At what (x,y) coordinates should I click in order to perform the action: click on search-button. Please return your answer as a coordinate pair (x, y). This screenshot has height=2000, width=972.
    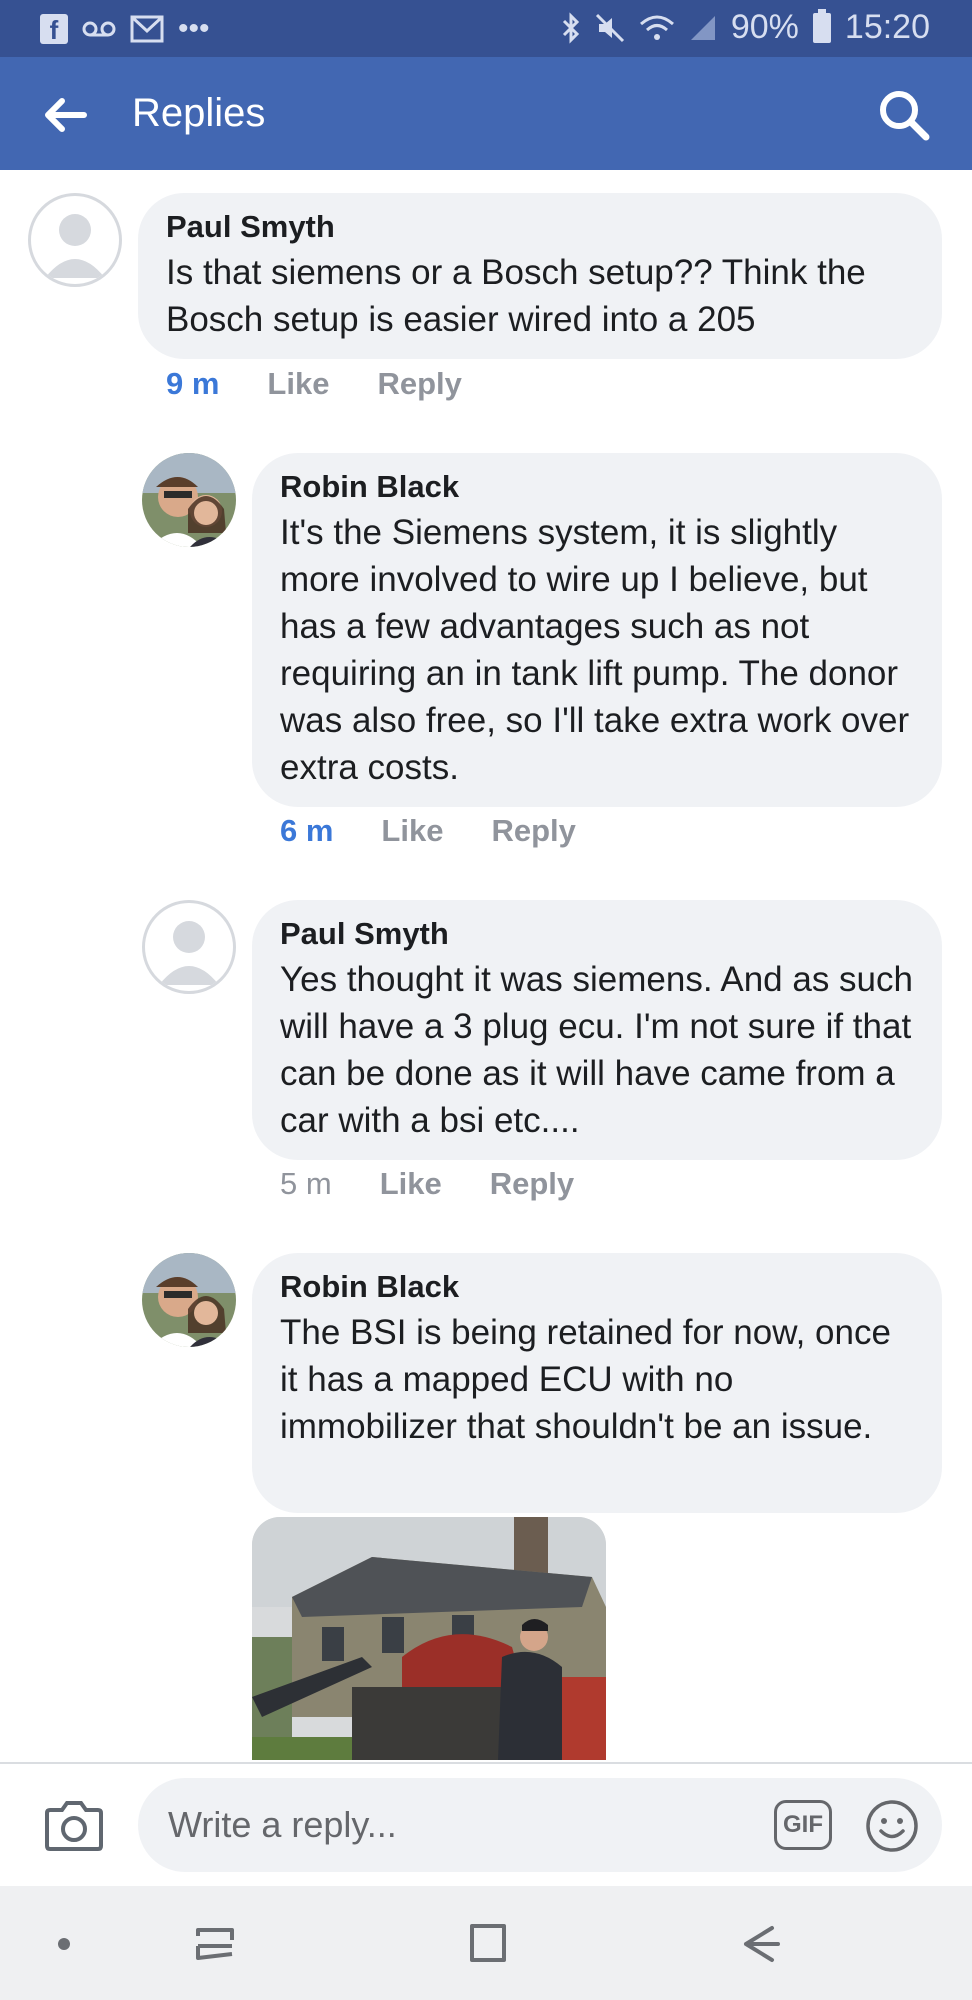
    Looking at the image, I should click on (904, 115).